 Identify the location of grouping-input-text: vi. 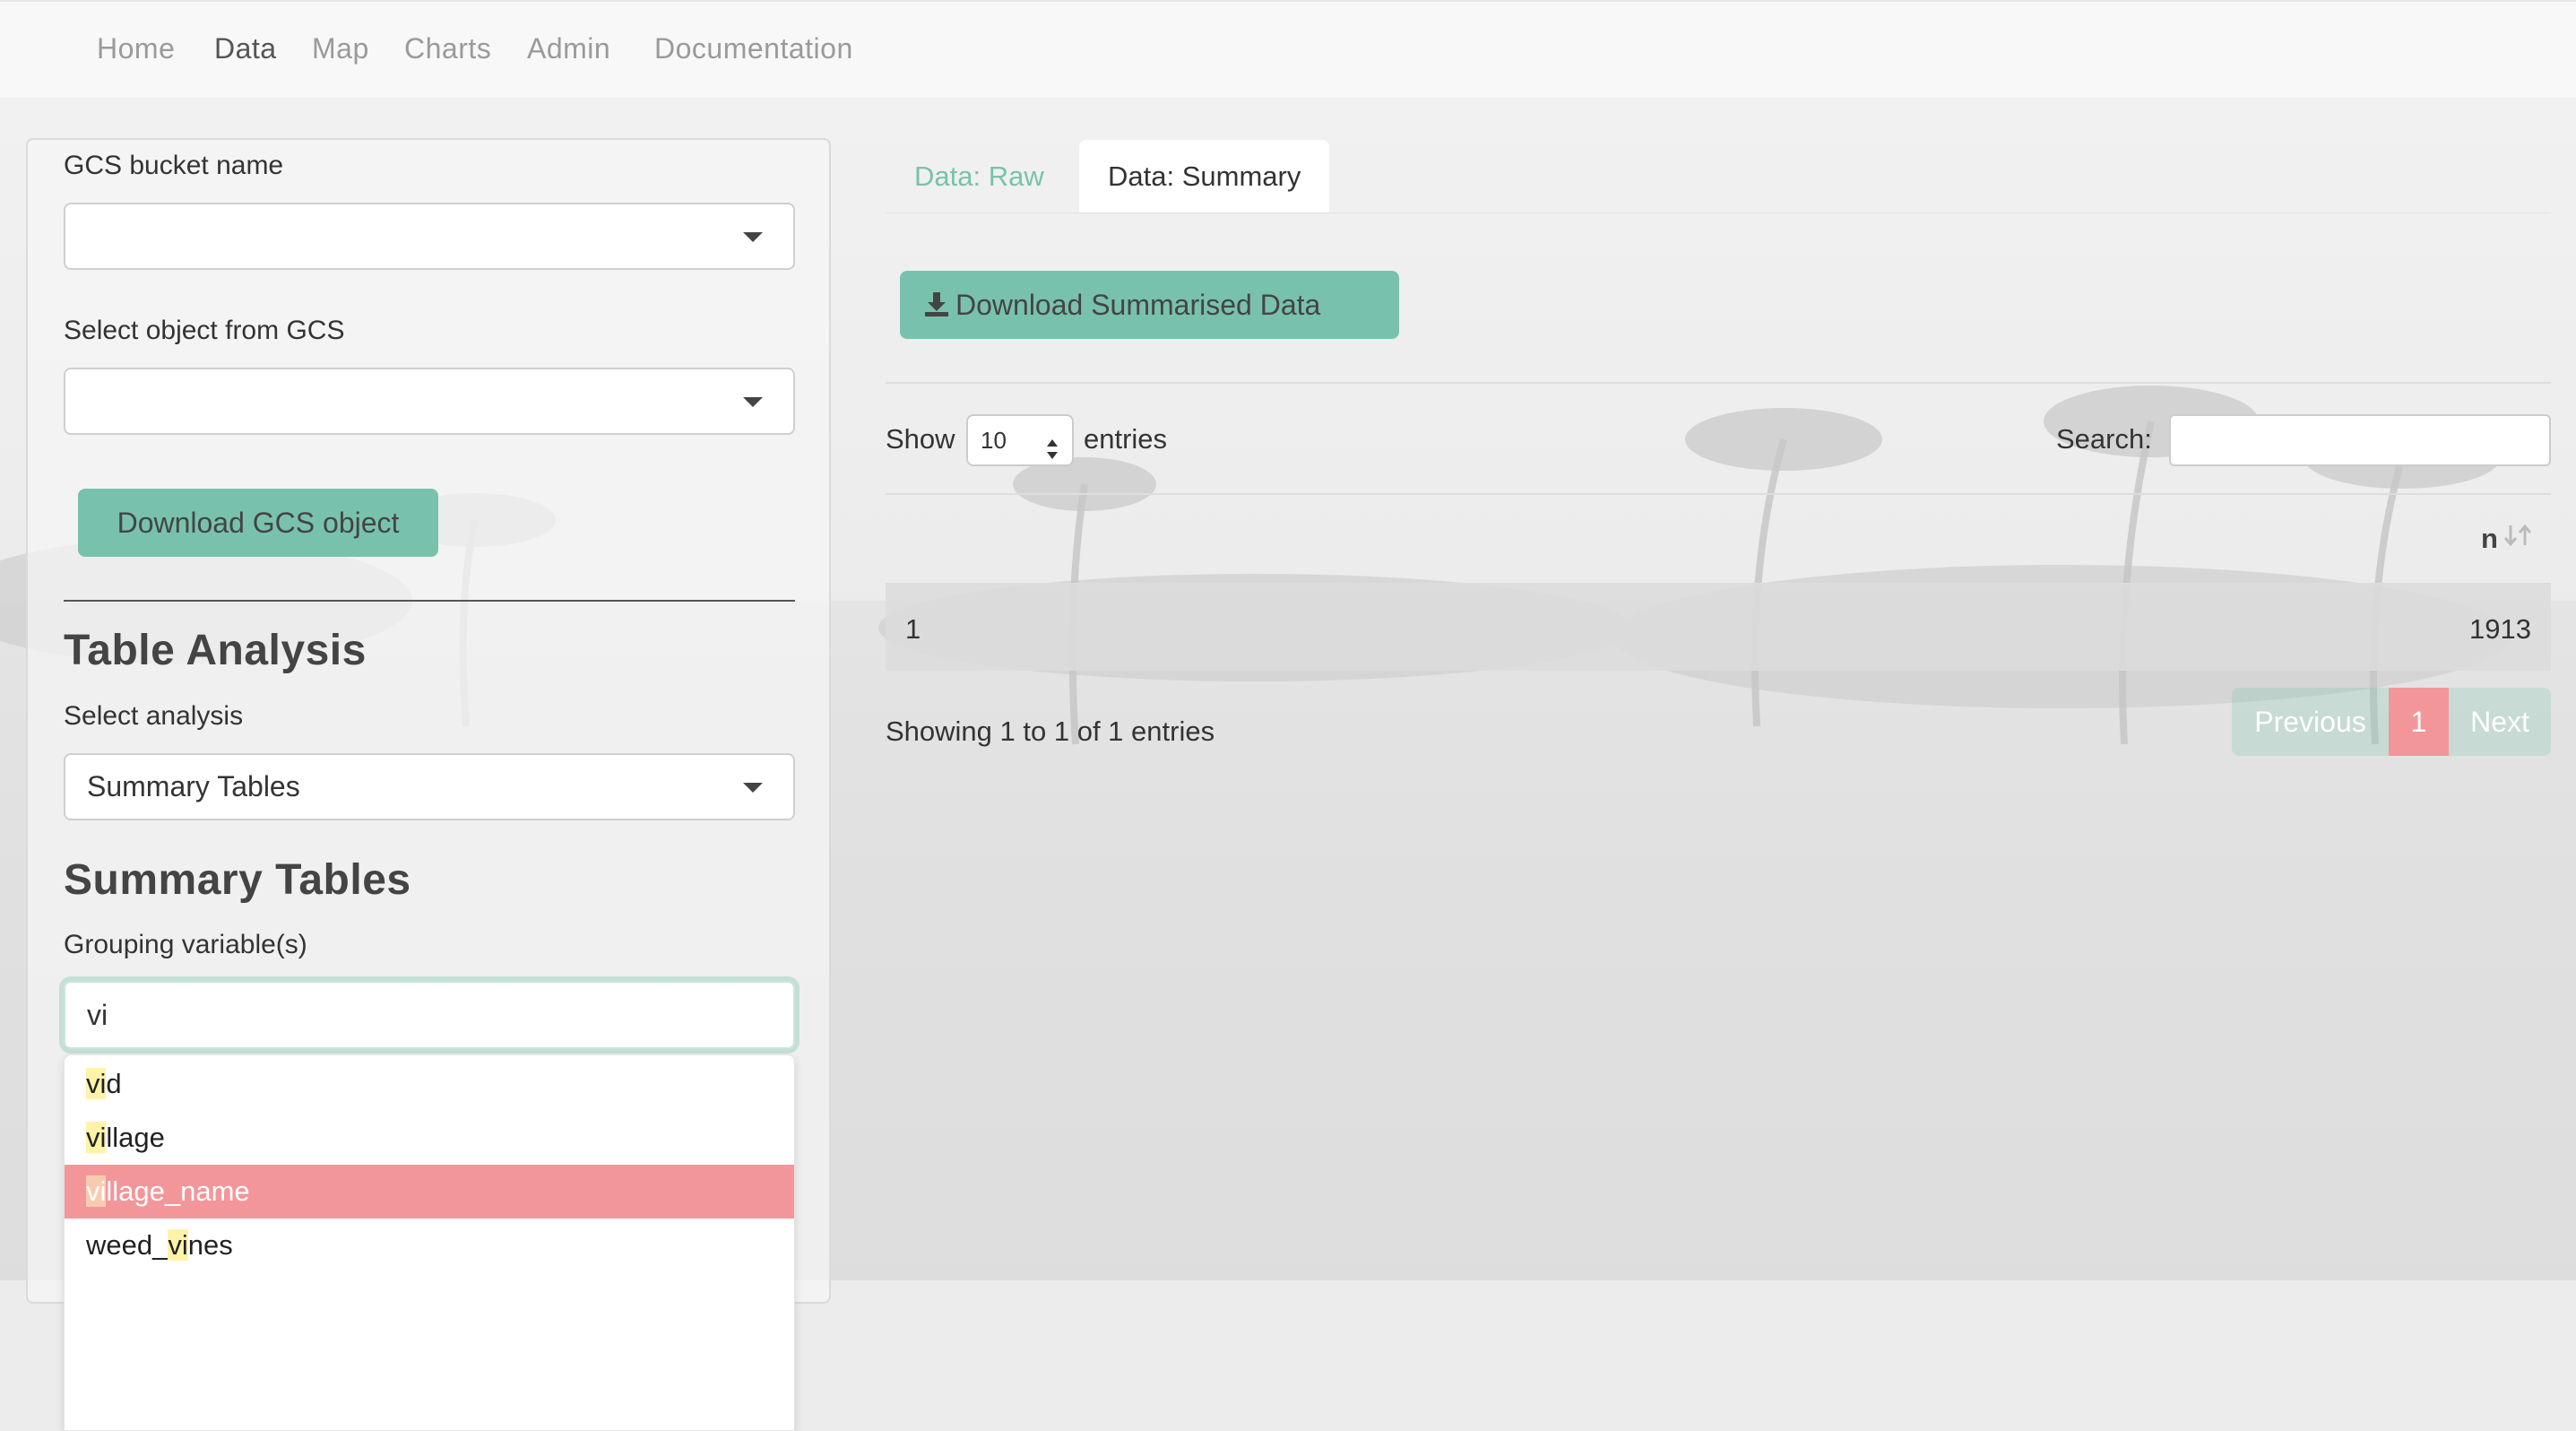
(97, 1015).